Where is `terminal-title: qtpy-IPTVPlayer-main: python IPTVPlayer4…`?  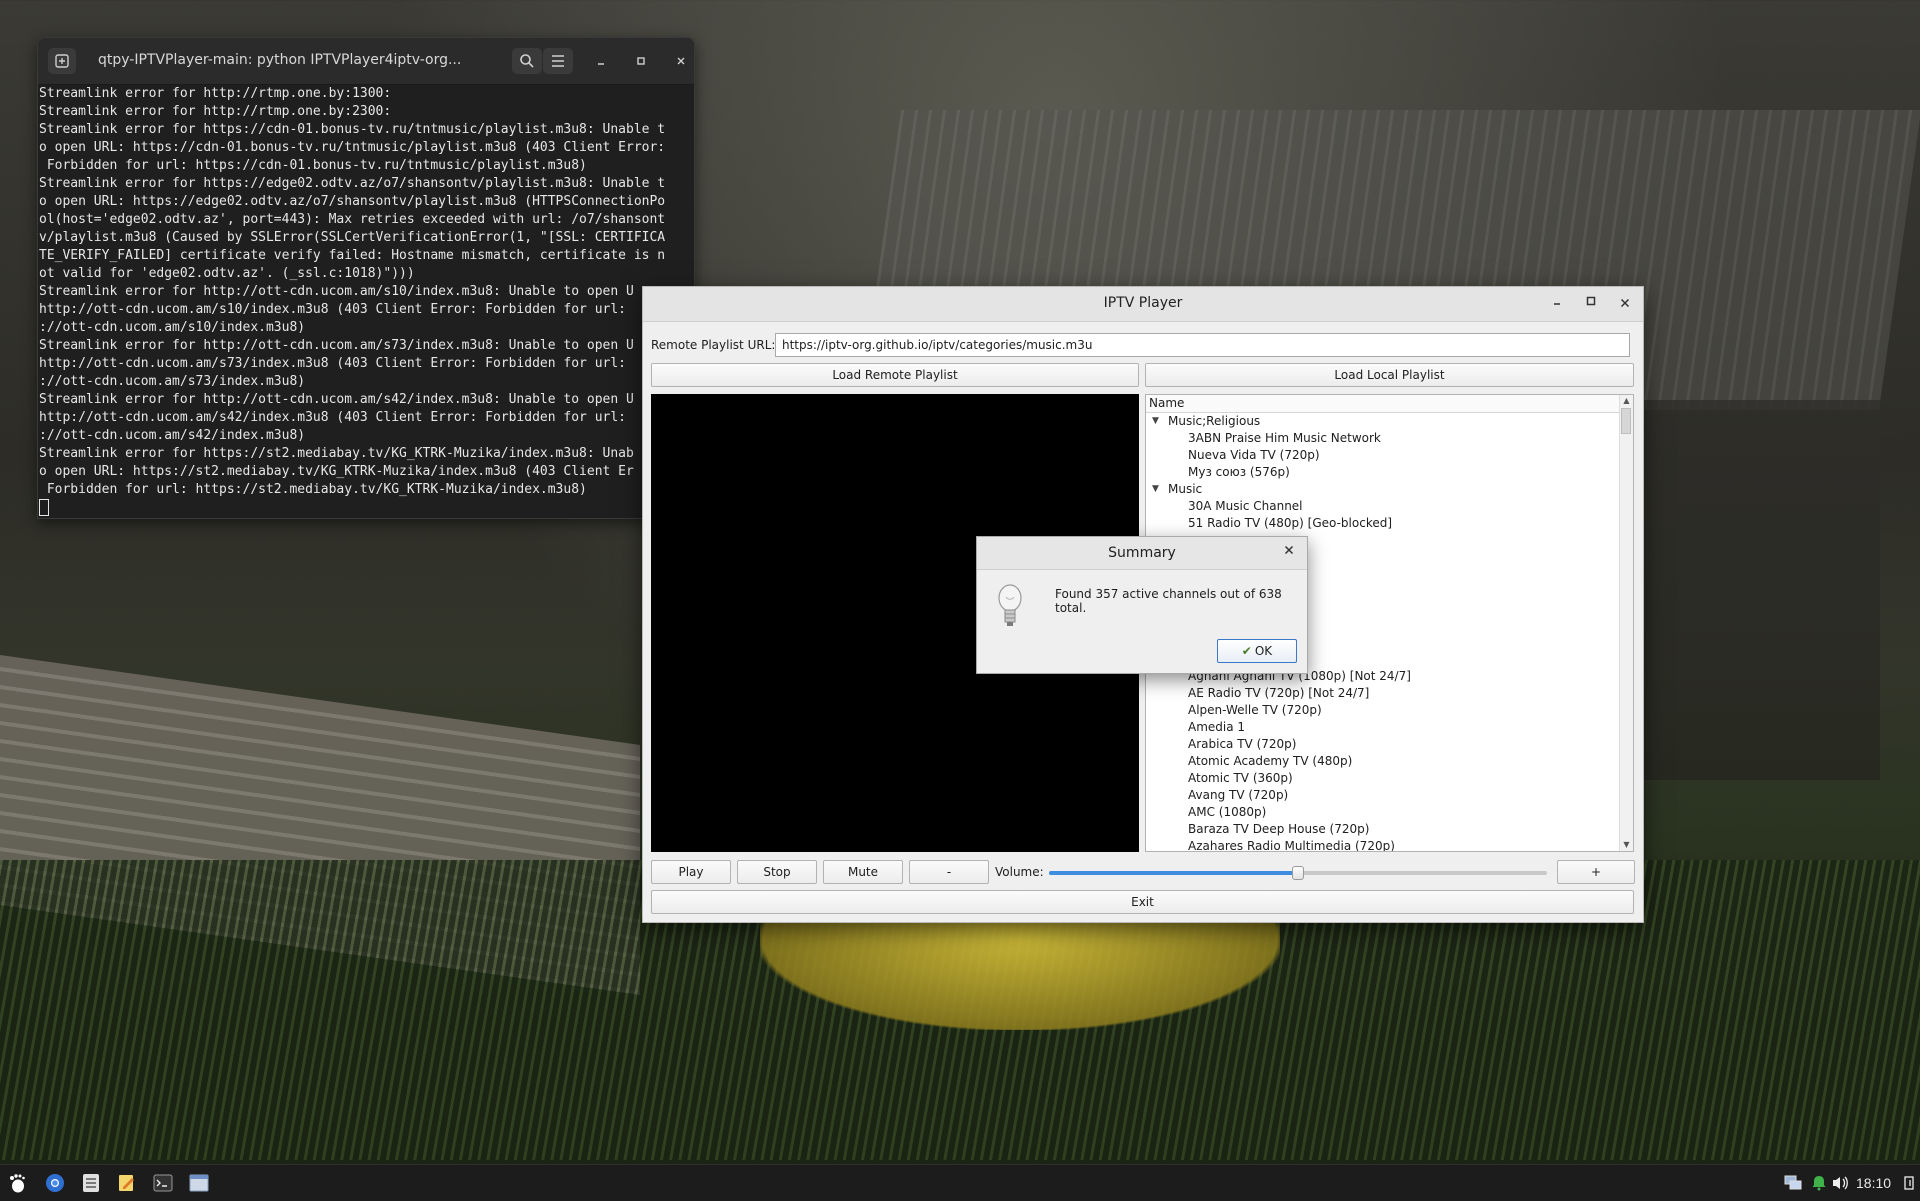
terminal-title: qtpy-IPTVPlayer-main: python IPTVPlayer4… is located at coordinates (280, 60).